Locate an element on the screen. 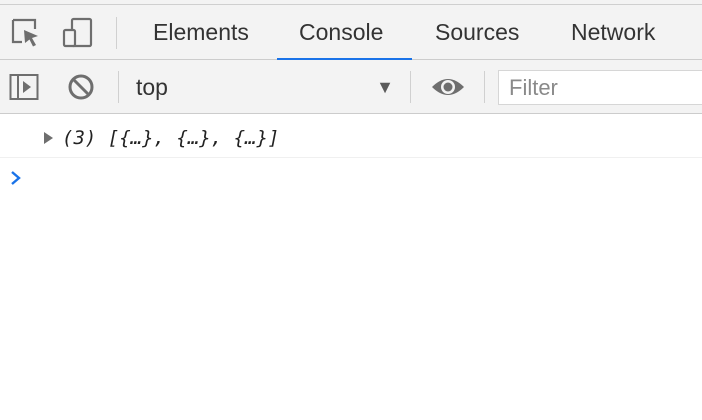  tab-sources-label: Sources is located at coordinates (477, 32).